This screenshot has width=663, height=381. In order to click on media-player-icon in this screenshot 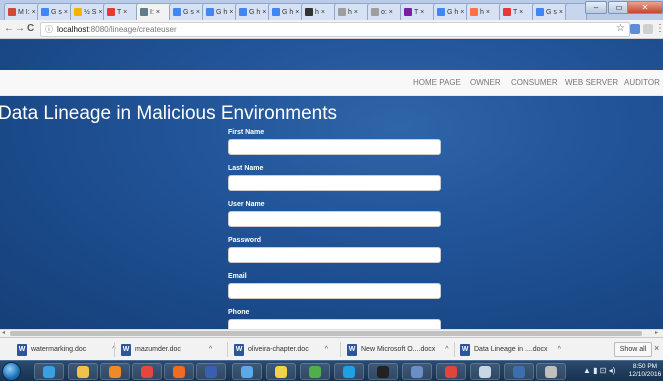, I will do `click(115, 371)`.